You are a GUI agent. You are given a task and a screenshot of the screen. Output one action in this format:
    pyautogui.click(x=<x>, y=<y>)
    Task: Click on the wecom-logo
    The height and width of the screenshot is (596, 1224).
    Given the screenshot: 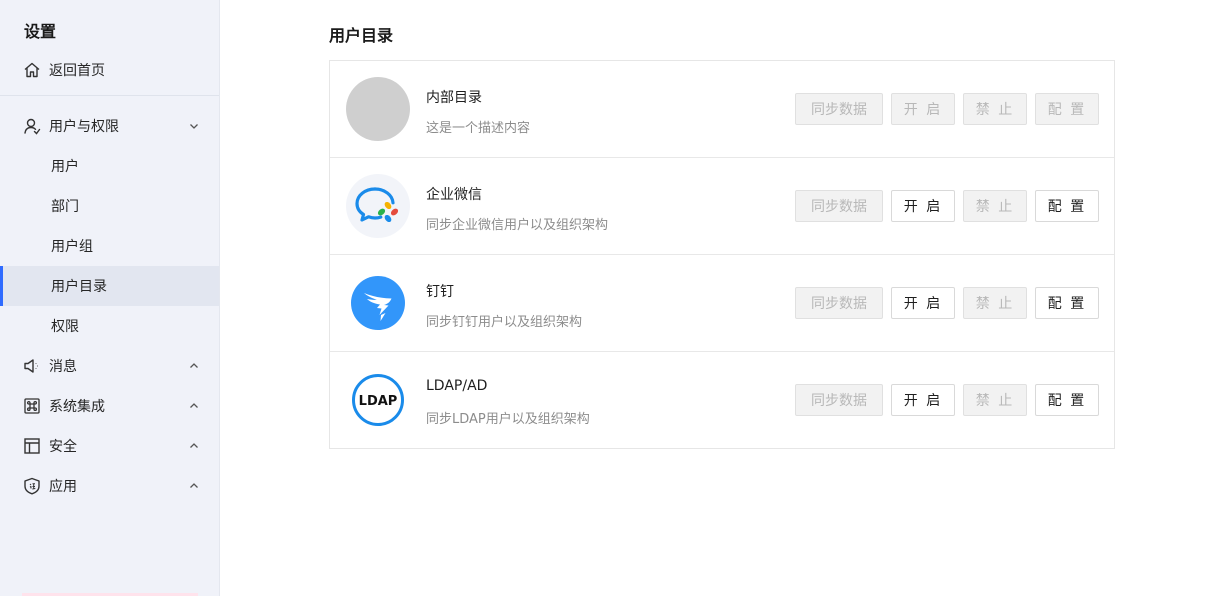 What is the action you would take?
    pyautogui.click(x=378, y=206)
    